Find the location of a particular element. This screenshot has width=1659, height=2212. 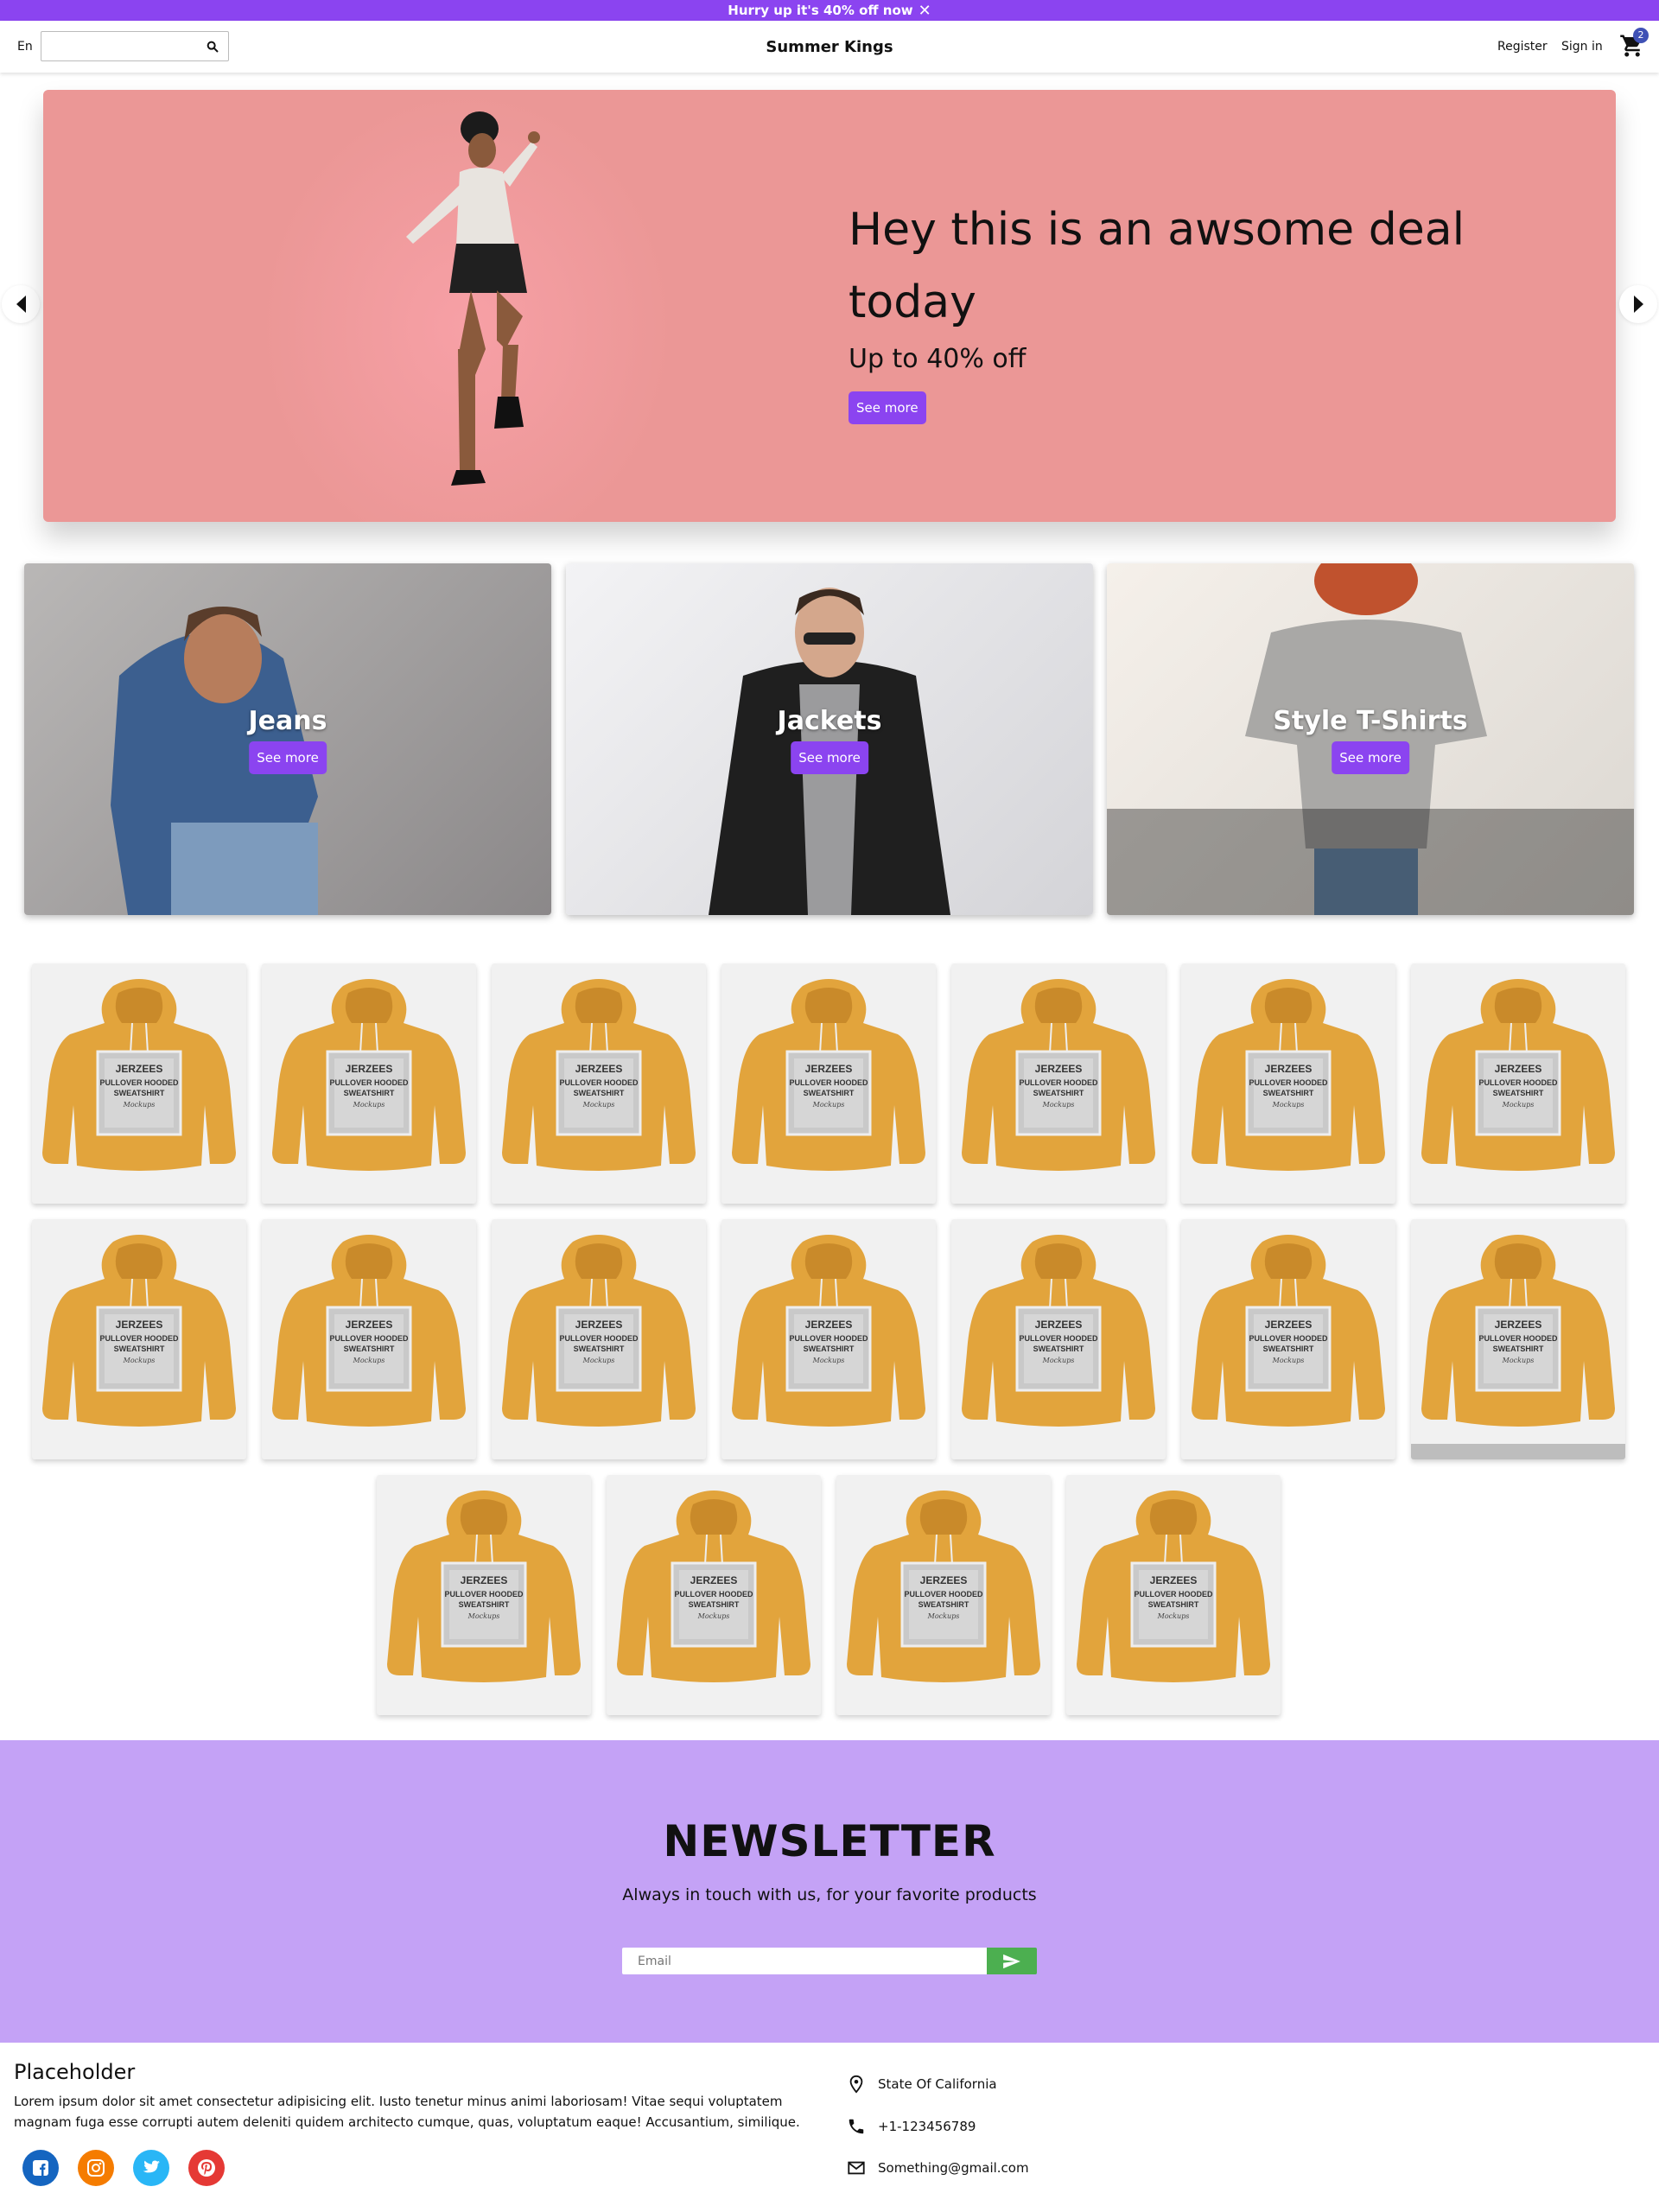

brand-logo: Summer Kings is located at coordinates (829, 46).